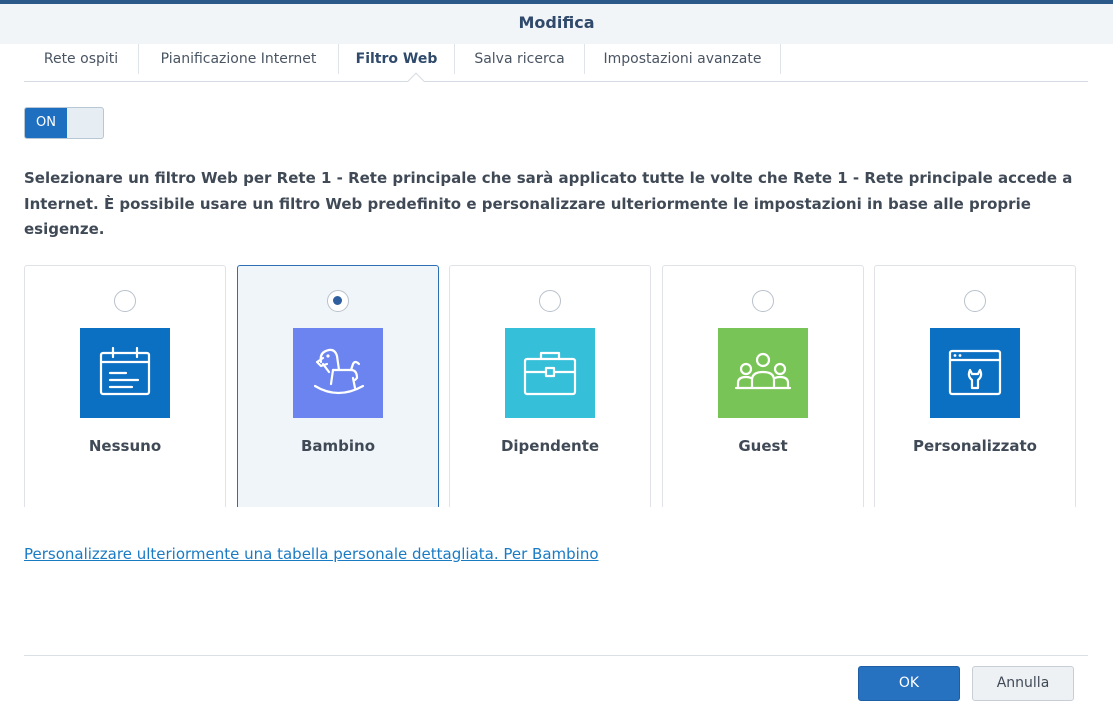 This screenshot has height=710, width=1113. Describe the element at coordinates (556, 655) in the screenshot. I see `footer-divider` at that location.